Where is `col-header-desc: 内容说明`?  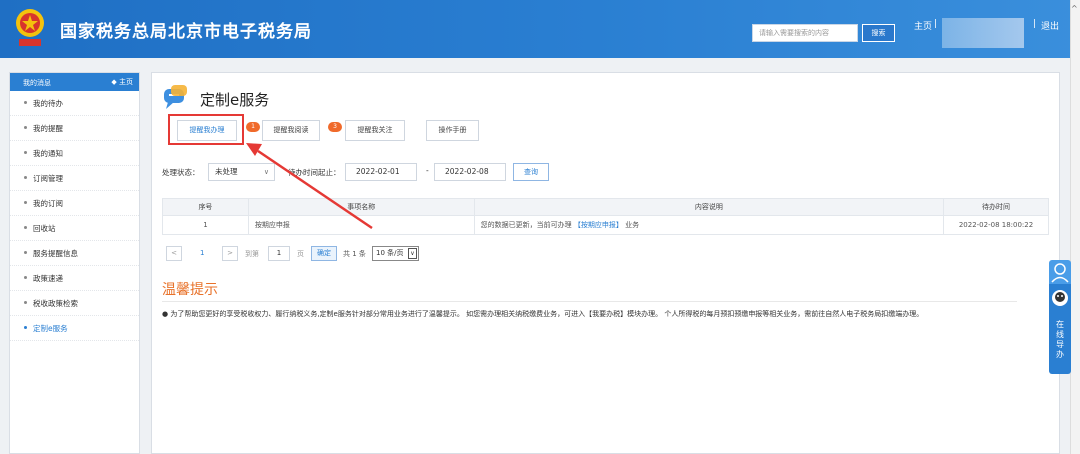
col-header-desc: 内容说明 is located at coordinates (709, 207).